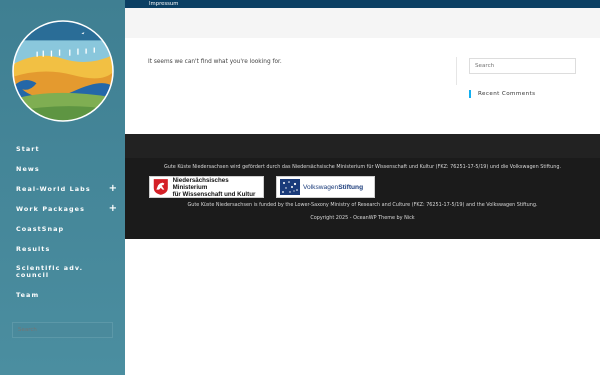 Image resolution: width=600 pixels, height=375 pixels. I want to click on nav-item-news: News, so click(62, 169).